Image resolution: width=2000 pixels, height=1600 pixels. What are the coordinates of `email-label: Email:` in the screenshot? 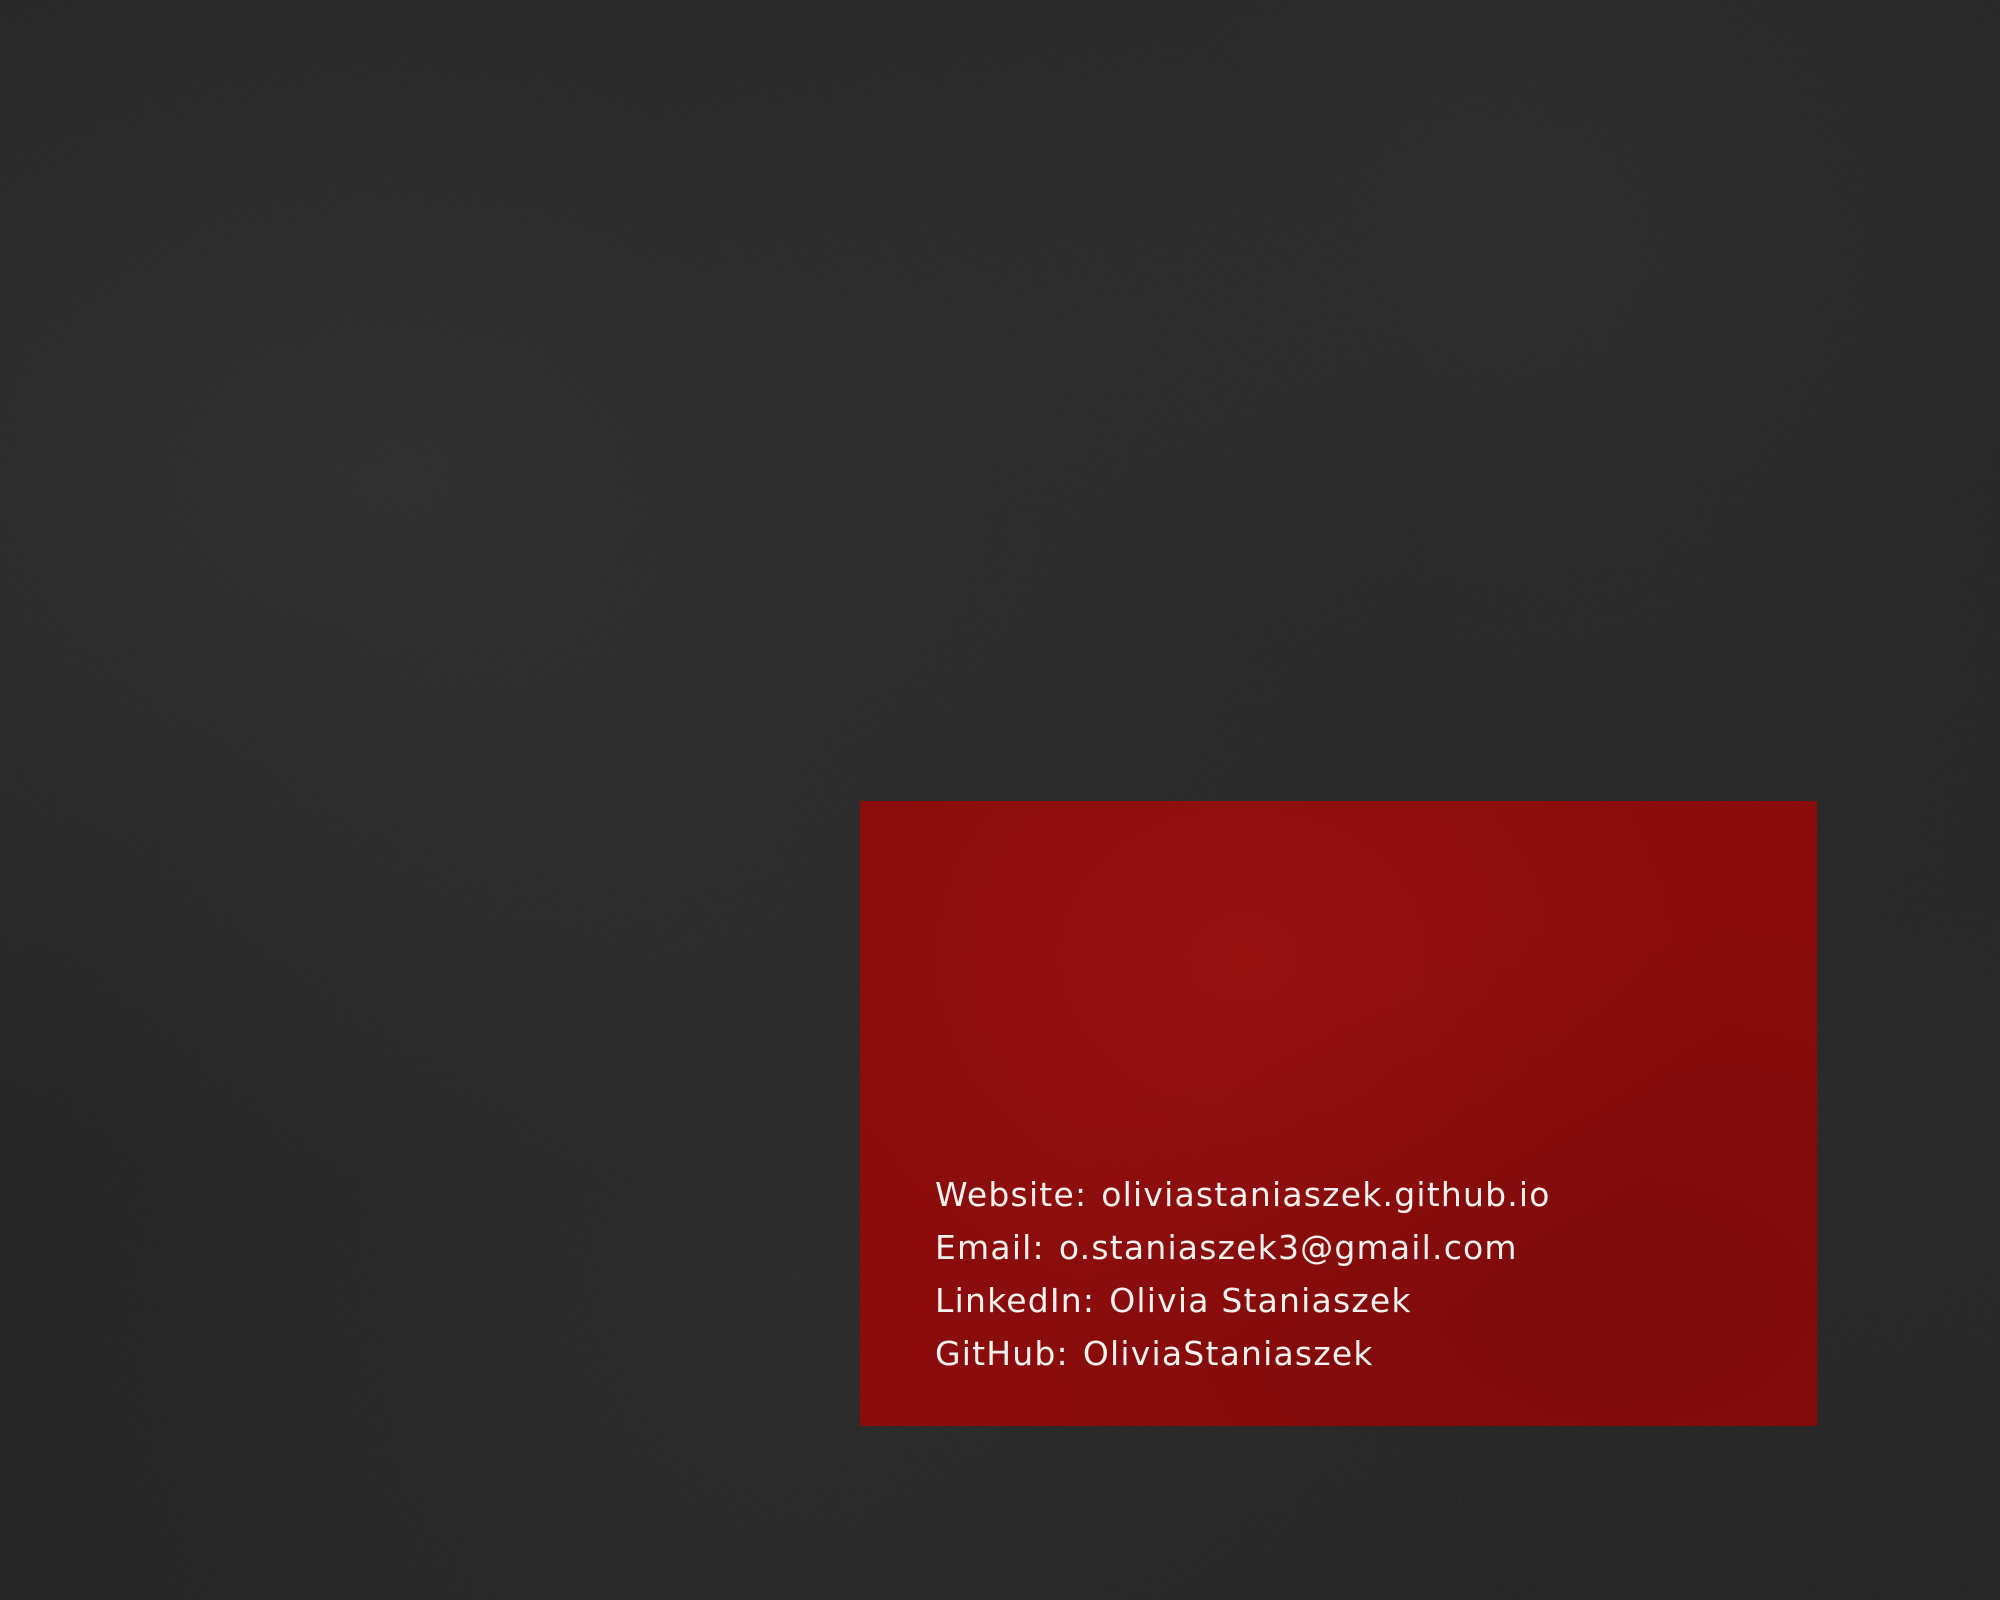 It's located at (990, 1247).